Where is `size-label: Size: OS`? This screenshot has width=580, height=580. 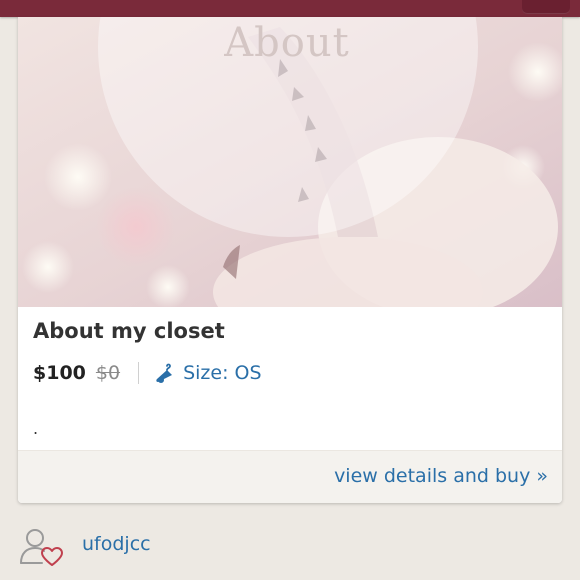 size-label: Size: OS is located at coordinates (222, 373).